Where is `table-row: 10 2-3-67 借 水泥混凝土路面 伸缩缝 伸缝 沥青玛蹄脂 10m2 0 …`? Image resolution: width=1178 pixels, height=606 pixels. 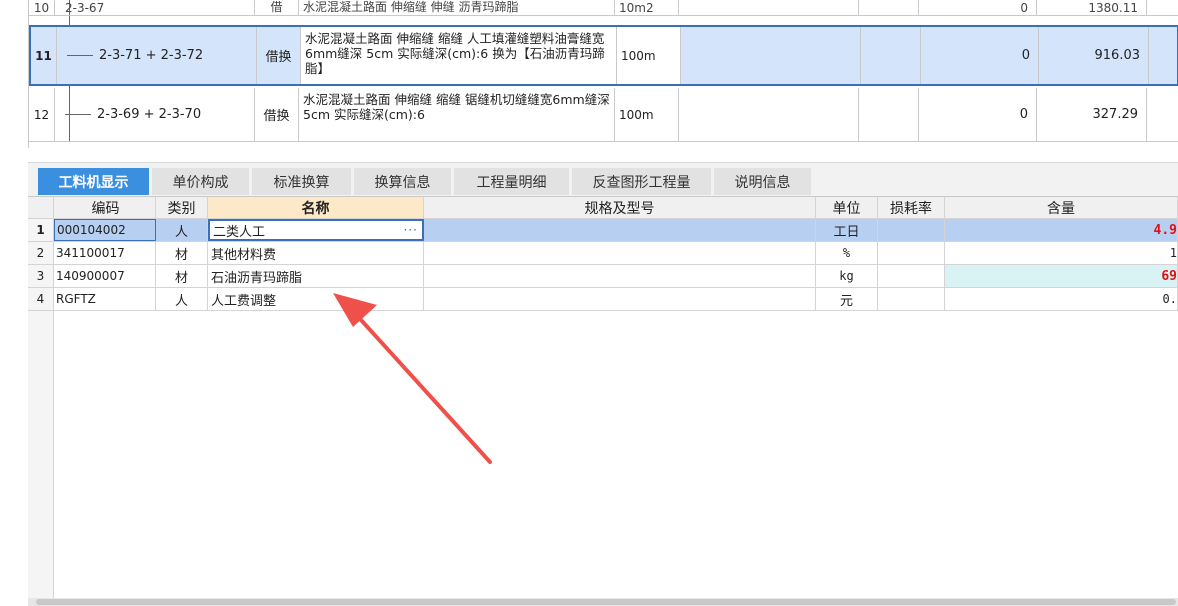 table-row: 10 2-3-67 借 水泥混凝土路面 伸缩缝 伸缝 沥青玛蹄脂 10m2 0 … is located at coordinates (603, 8).